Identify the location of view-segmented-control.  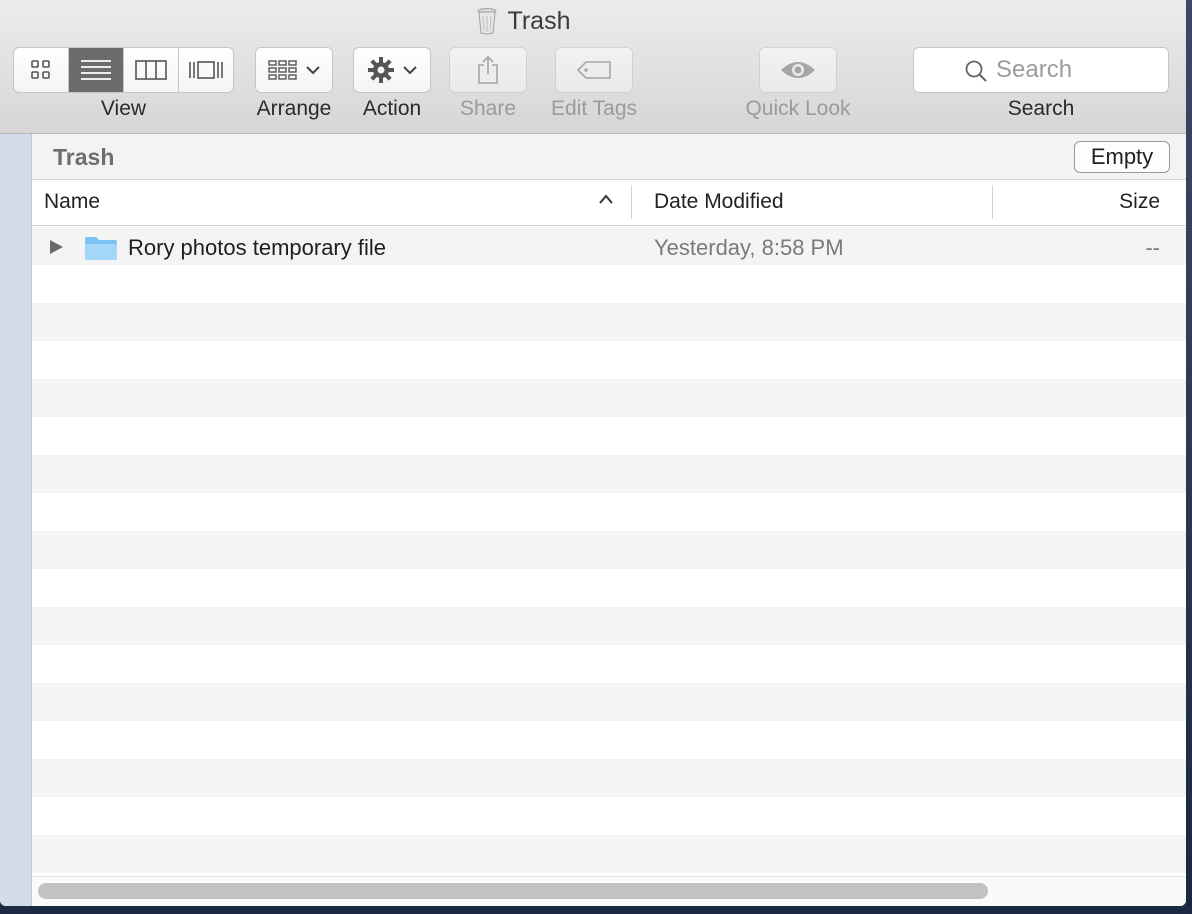
(123, 70).